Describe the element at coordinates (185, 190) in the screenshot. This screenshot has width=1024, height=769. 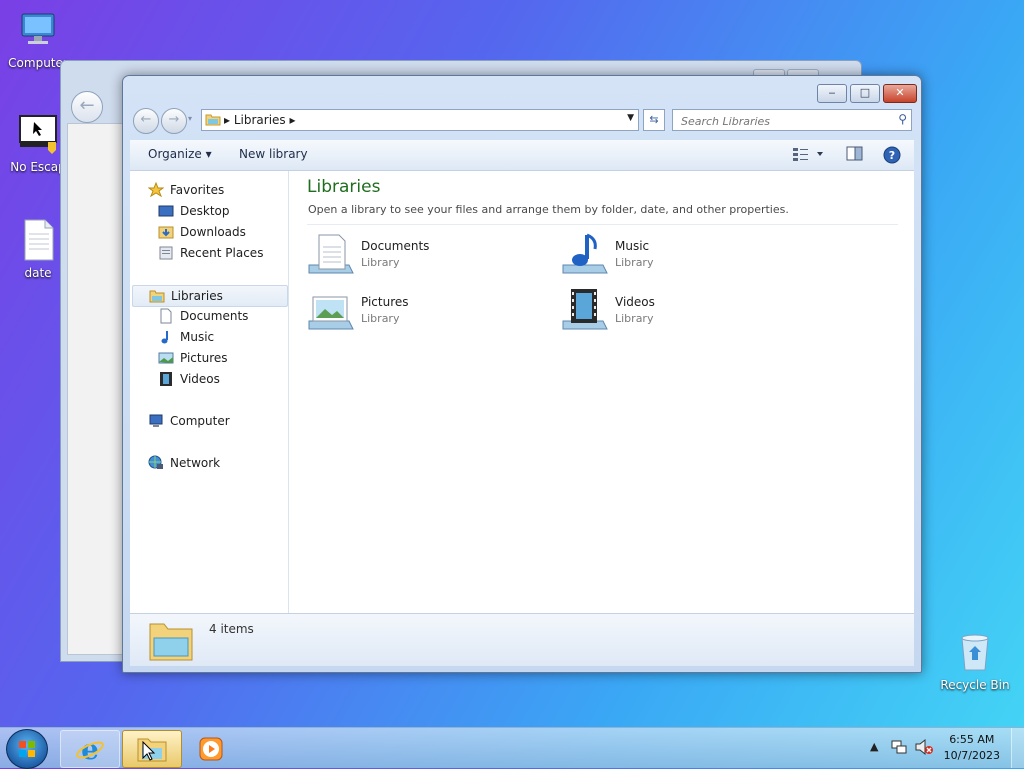
I see `nav-favorites: Favorites` at that location.